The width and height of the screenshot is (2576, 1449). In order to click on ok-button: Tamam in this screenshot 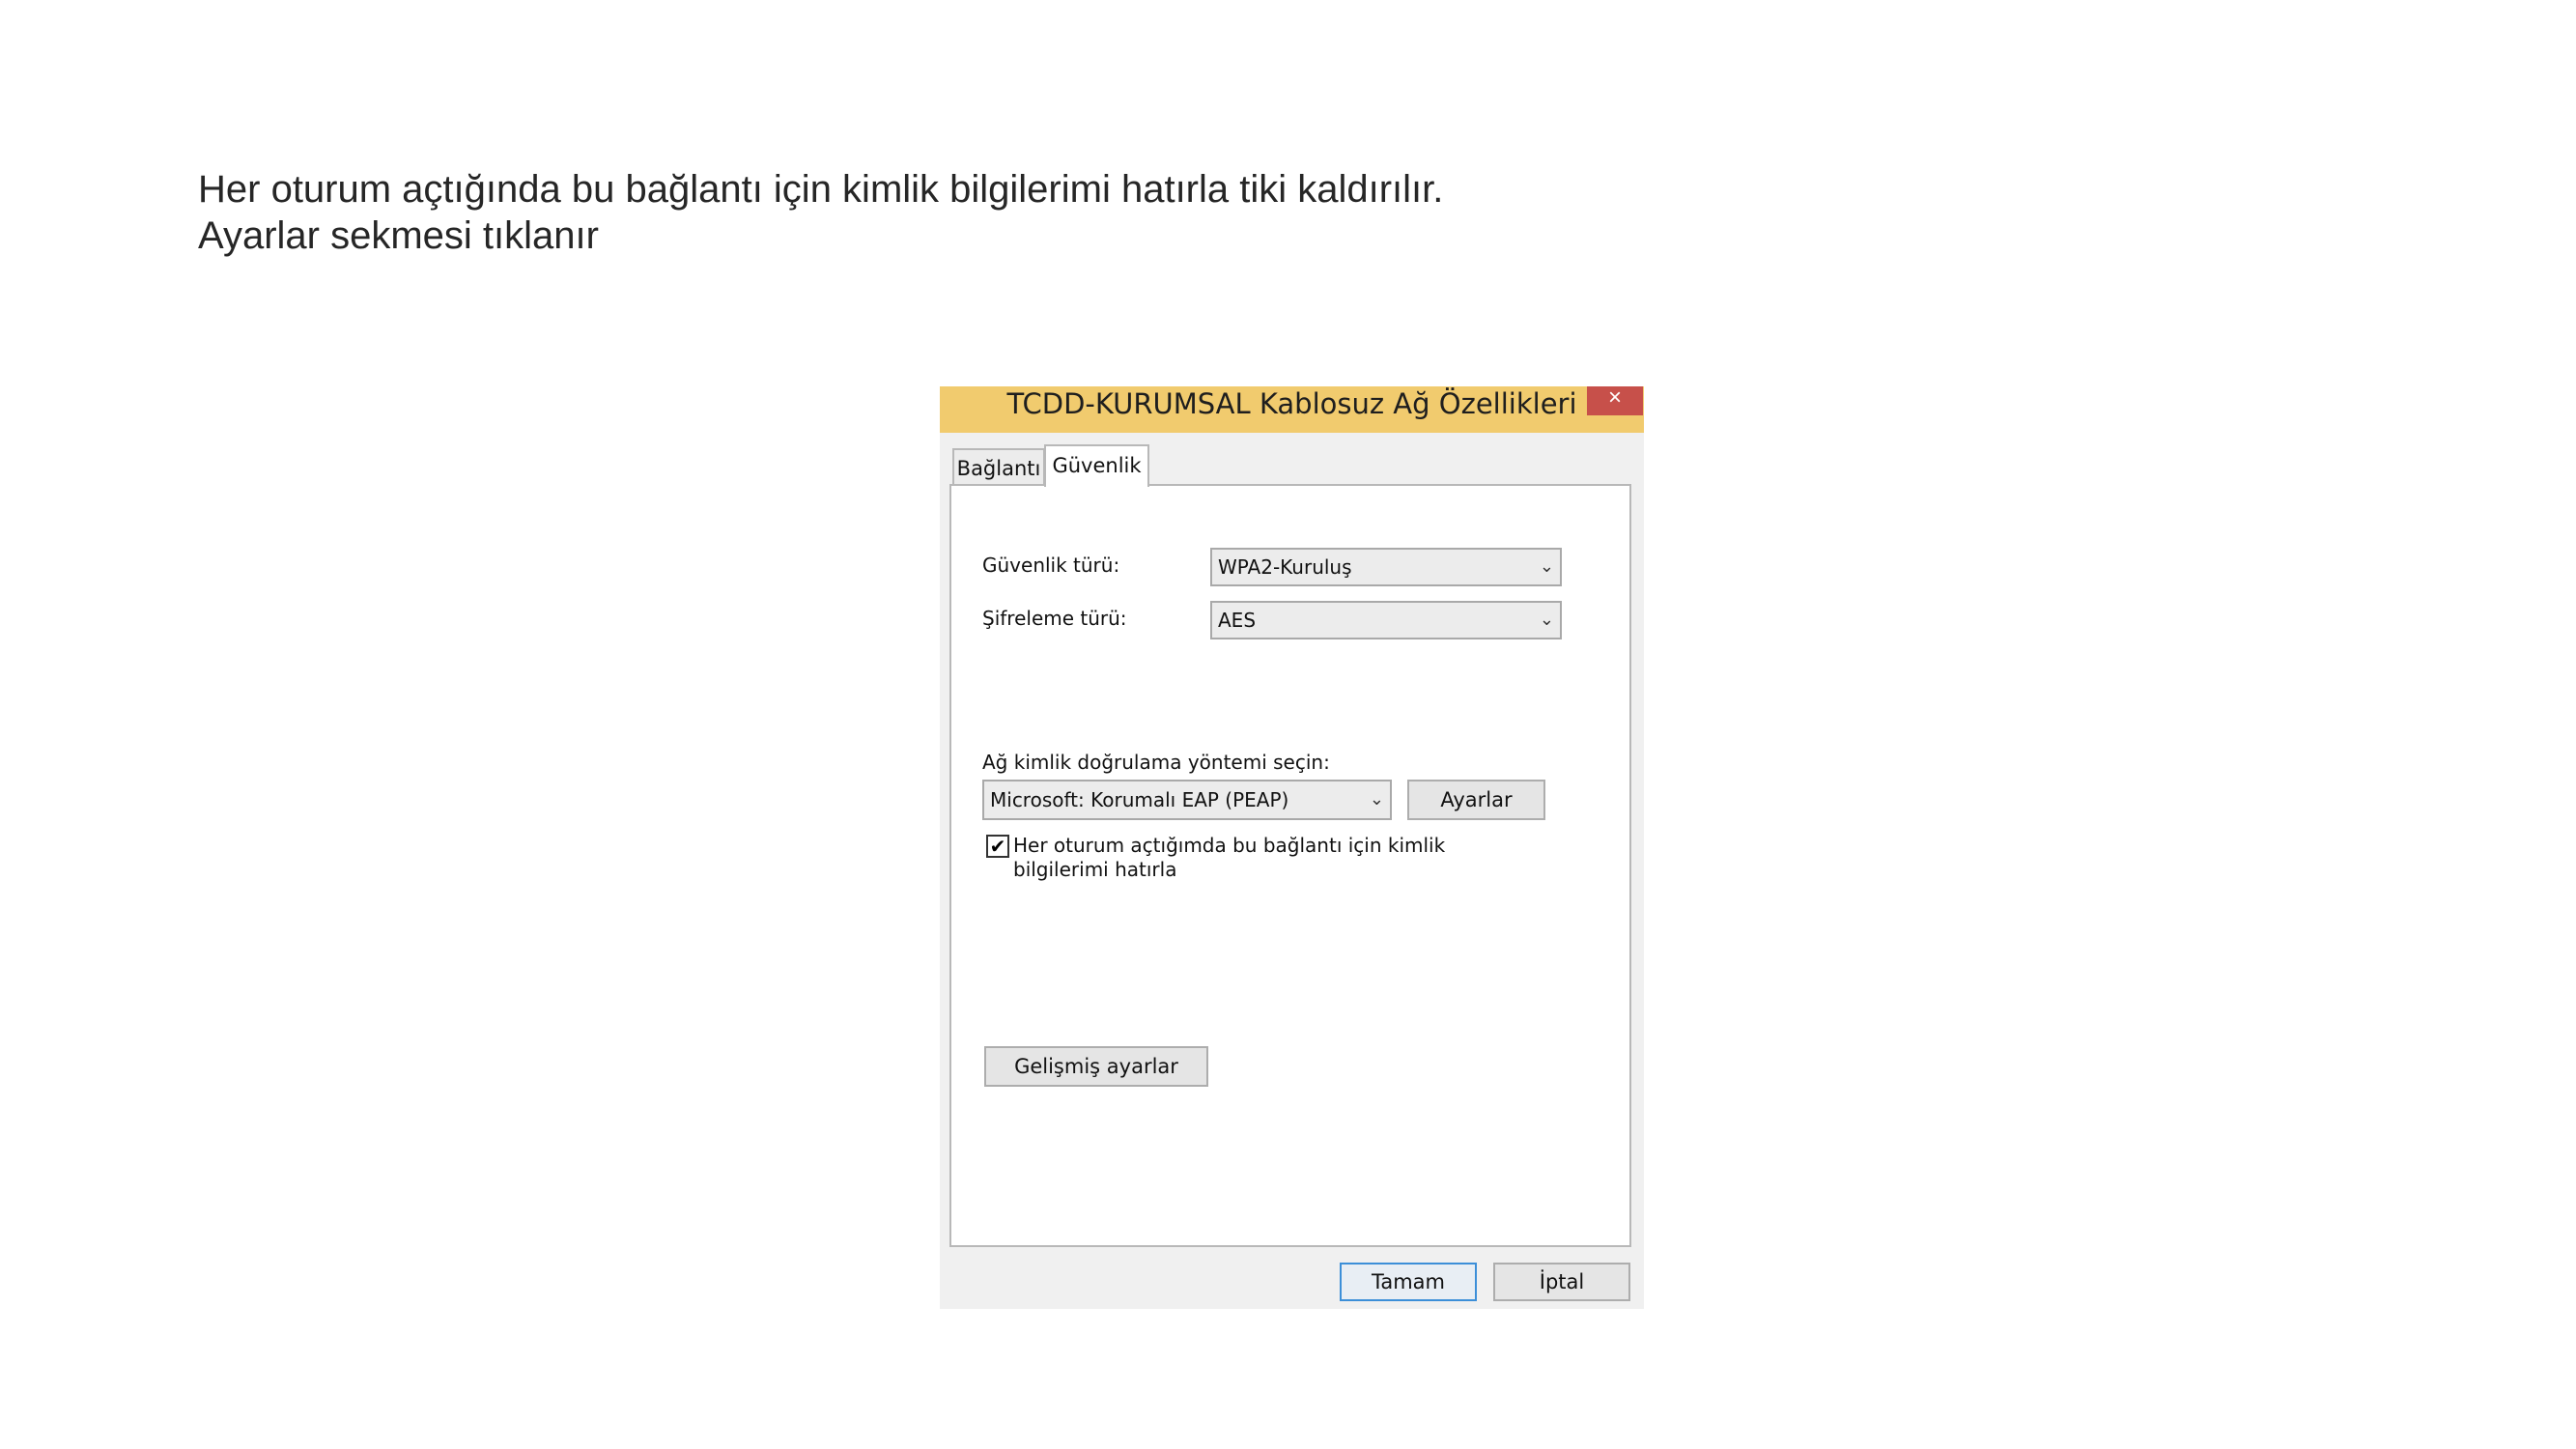, I will do `click(1408, 1282)`.